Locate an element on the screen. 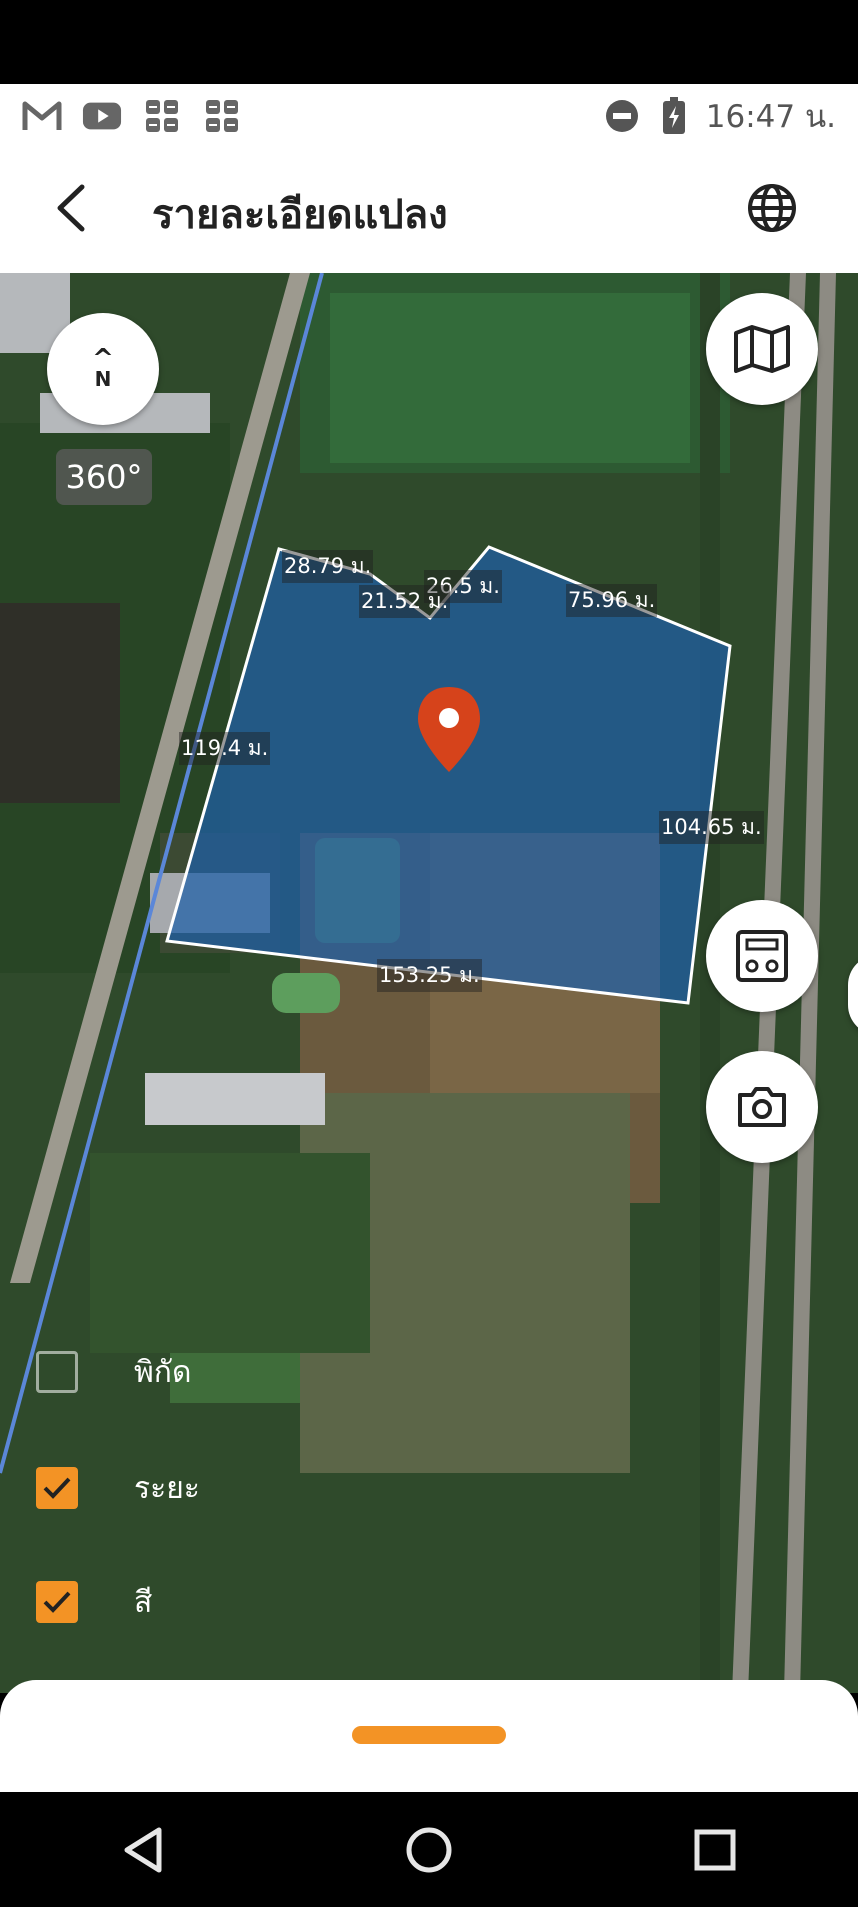 This screenshot has width=858, height=1907. back-arrow-icon is located at coordinates (71, 208).